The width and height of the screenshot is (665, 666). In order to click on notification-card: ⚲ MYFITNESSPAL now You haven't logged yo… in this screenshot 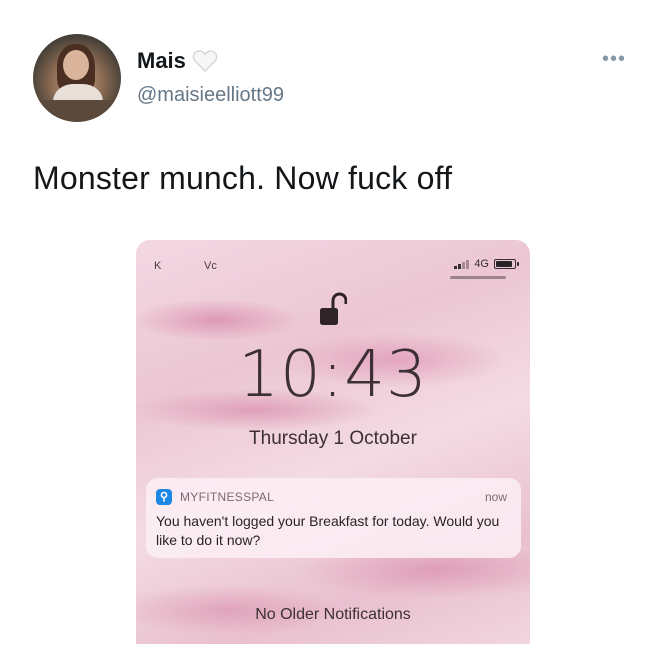, I will do `click(333, 518)`.